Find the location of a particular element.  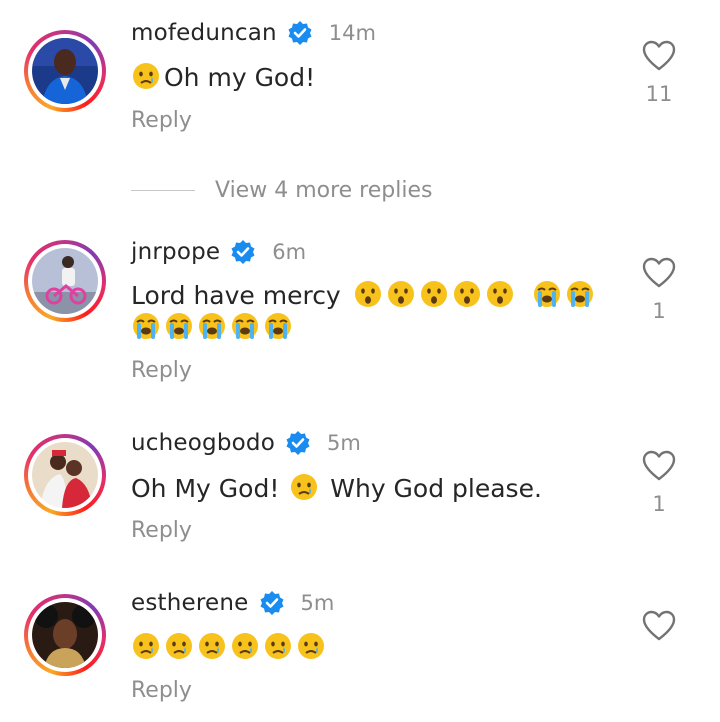

divider-line is located at coordinates (163, 190).